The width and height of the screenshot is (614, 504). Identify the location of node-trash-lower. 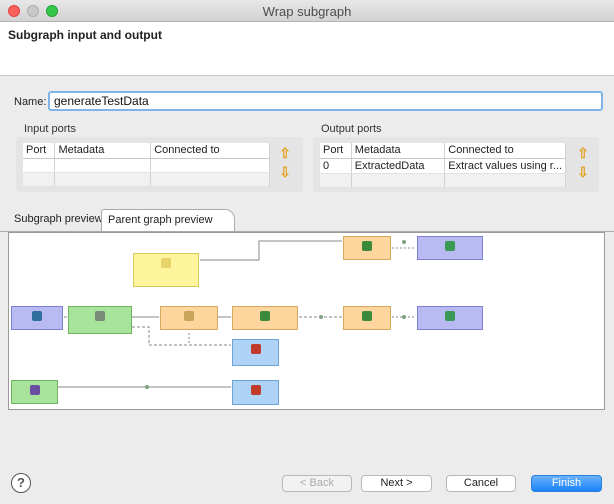
(255, 392).